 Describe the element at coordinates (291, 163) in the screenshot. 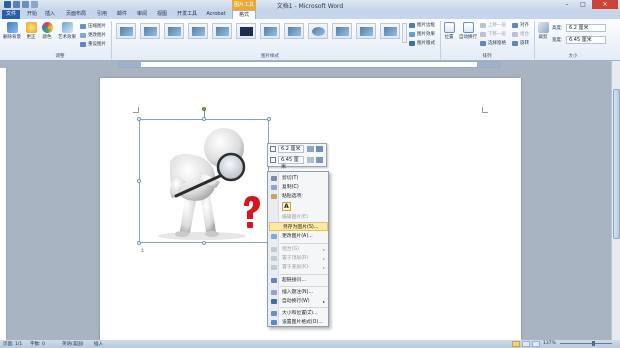

I see `mini-width-input: 6.45 厘米` at that location.